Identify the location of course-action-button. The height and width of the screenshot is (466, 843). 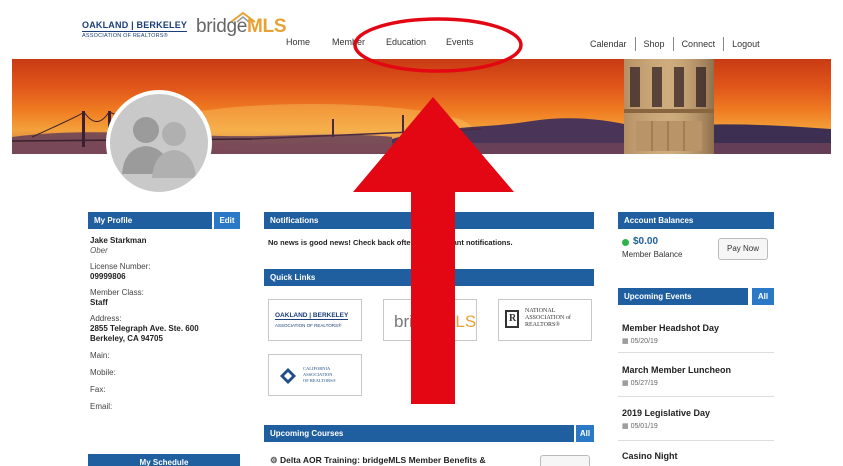
(565, 460).